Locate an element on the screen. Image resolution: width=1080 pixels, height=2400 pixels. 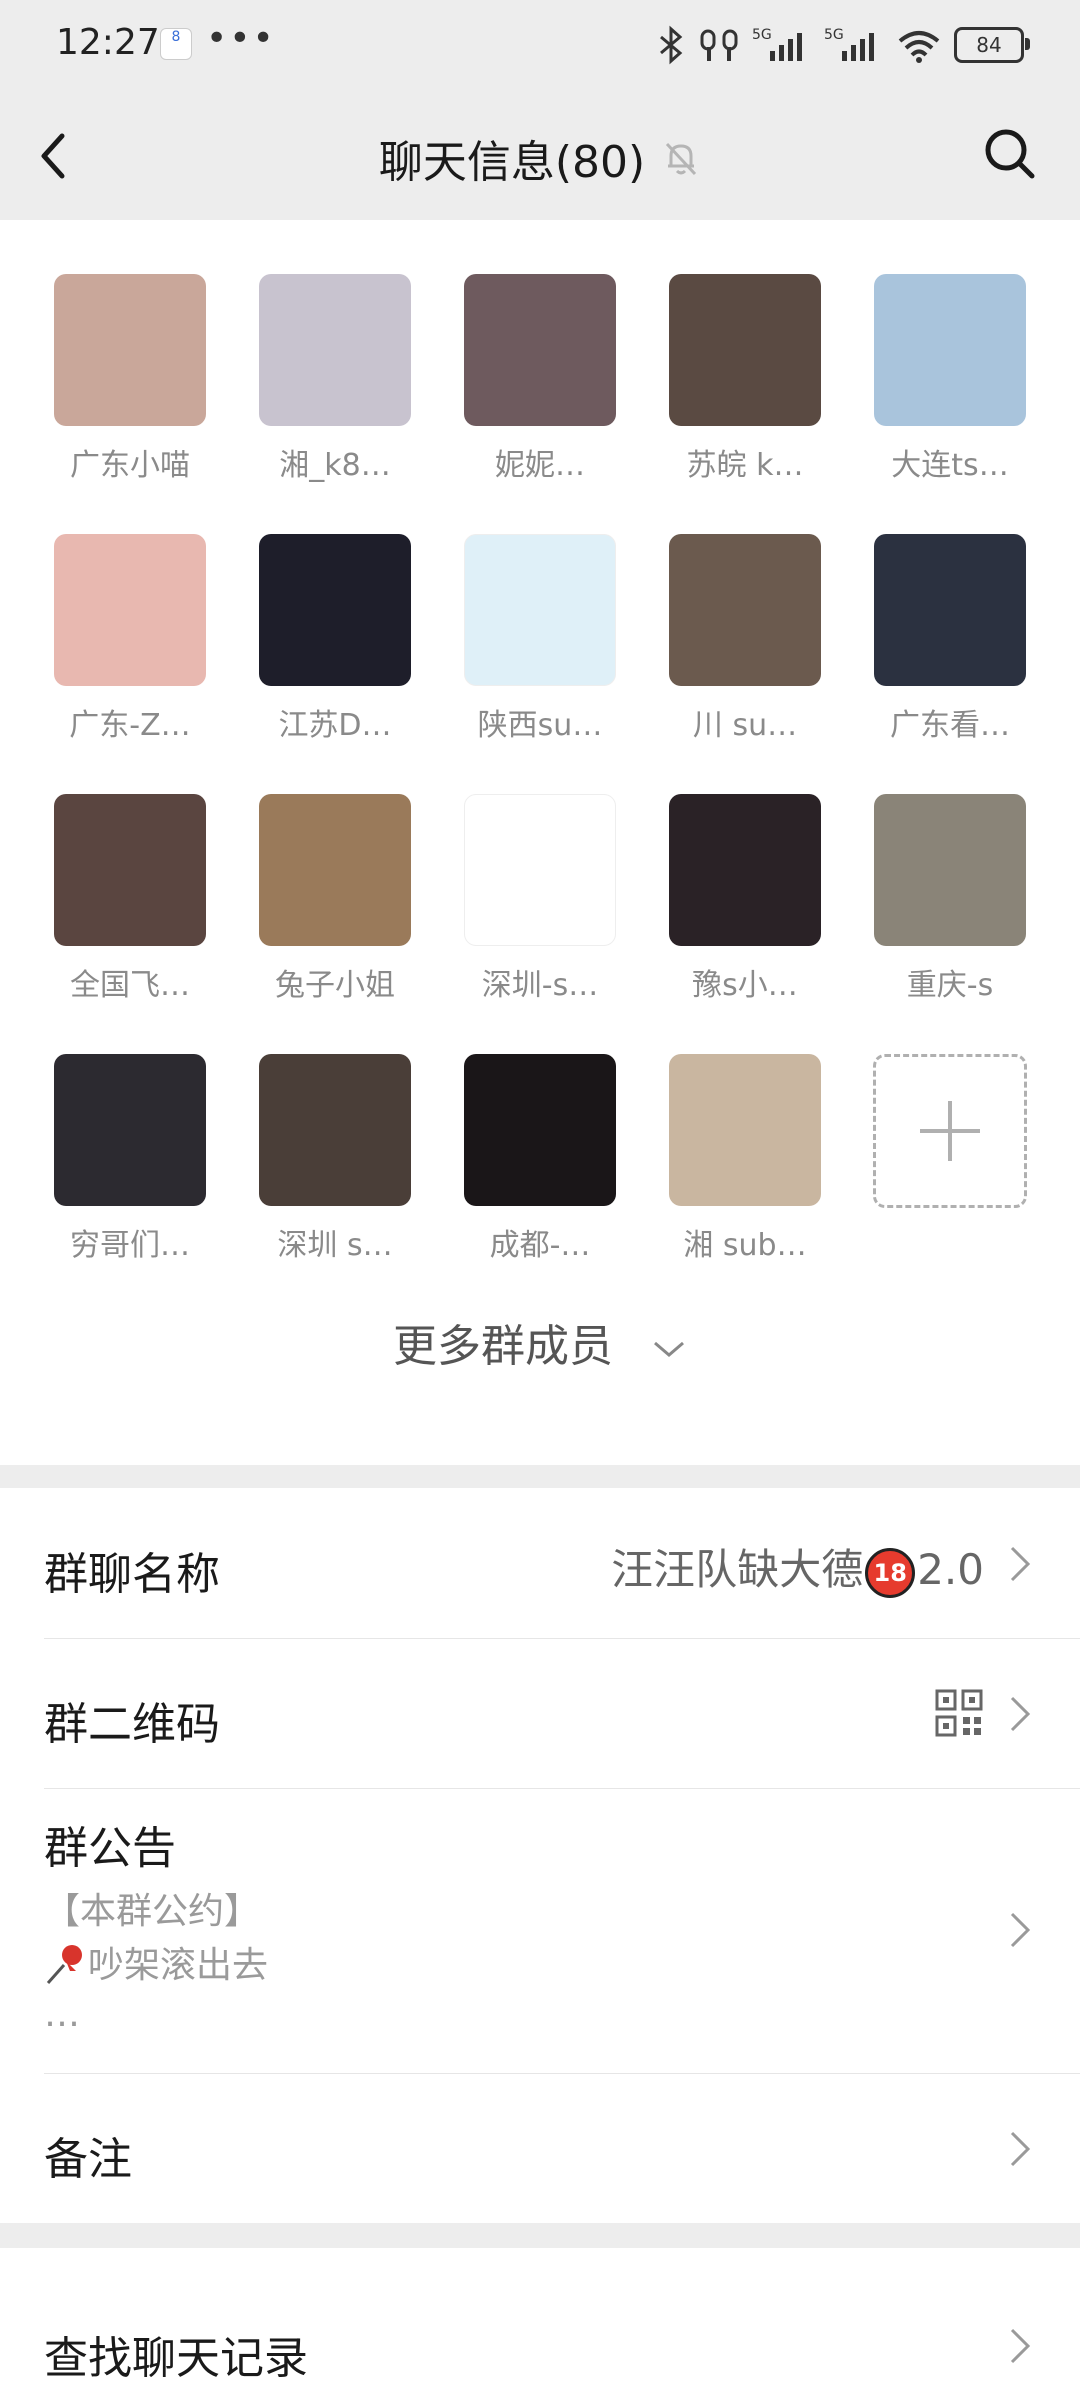
nav-bar: 聊天信息(80) is located at coordinates (540, 155).